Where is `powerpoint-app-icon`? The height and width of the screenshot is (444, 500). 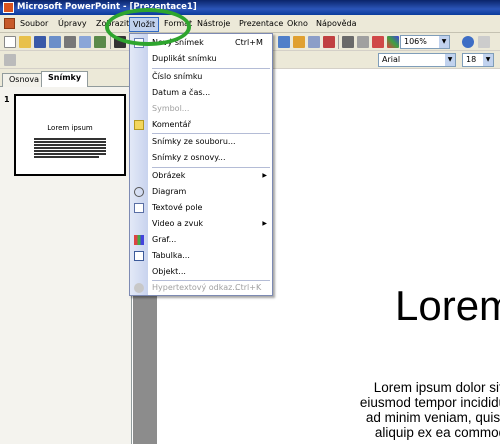 powerpoint-app-icon is located at coordinates (8, 7).